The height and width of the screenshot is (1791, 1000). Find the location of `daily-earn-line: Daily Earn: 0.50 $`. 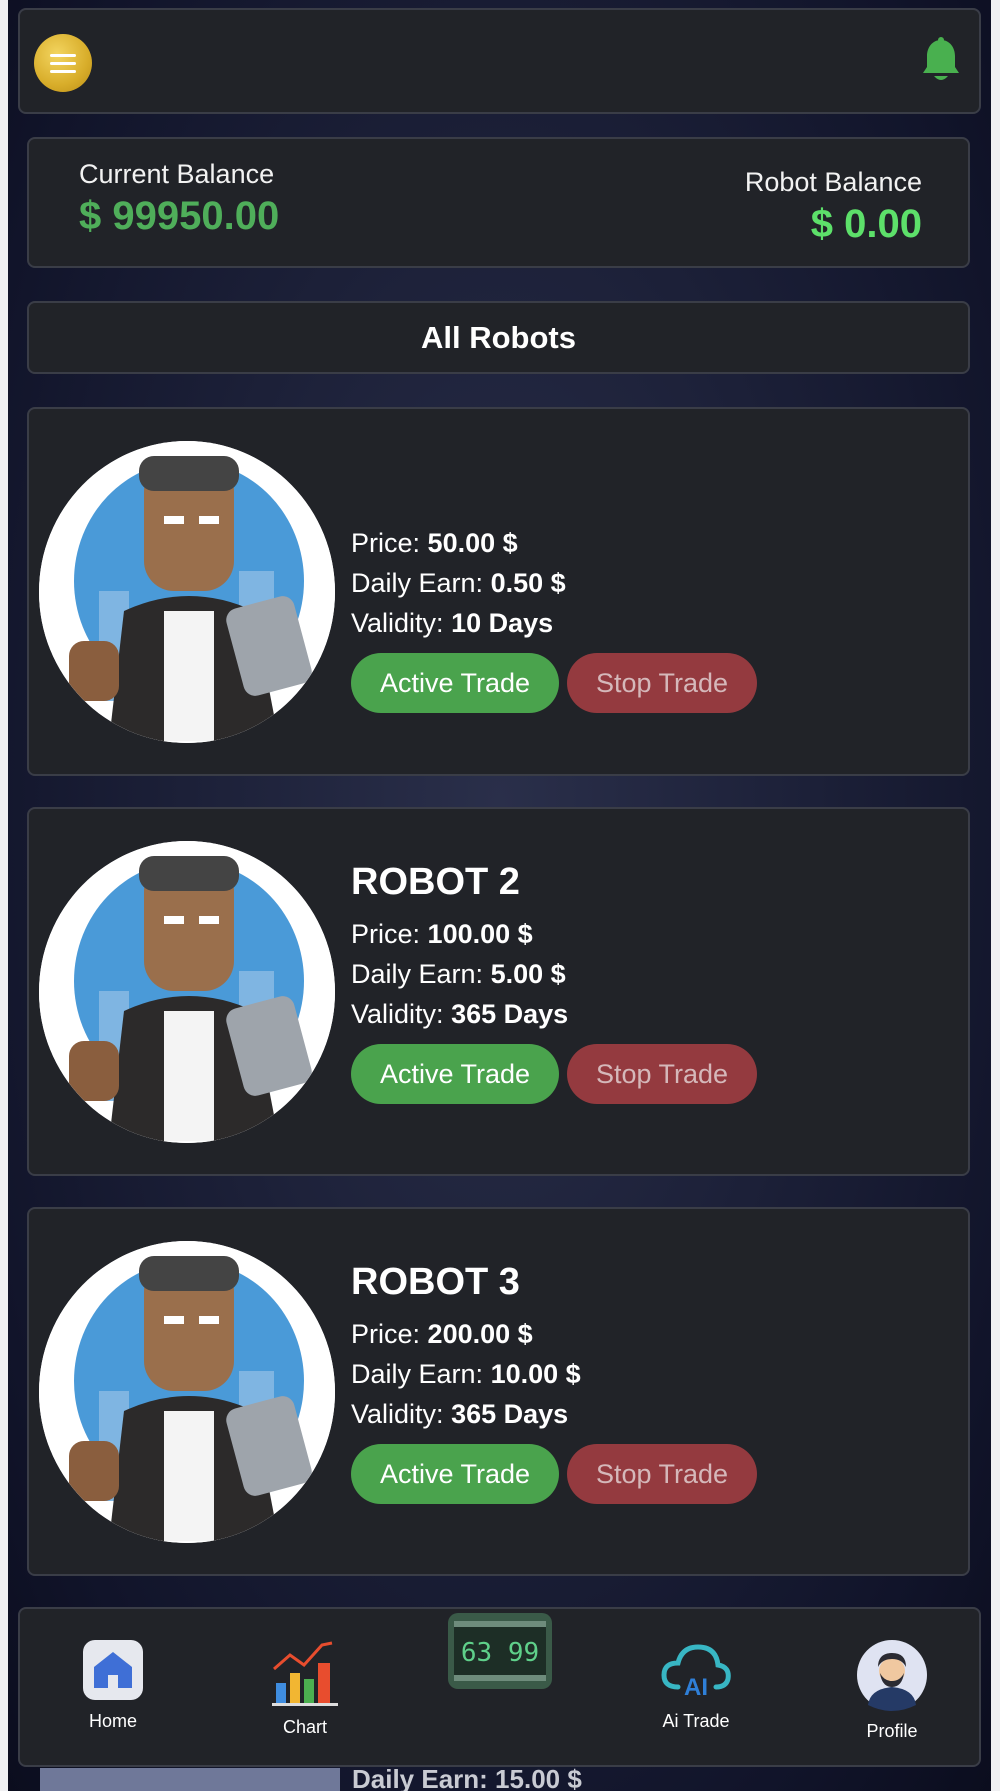

daily-earn-line: Daily Earn: 0.50 $ is located at coordinates (554, 583).